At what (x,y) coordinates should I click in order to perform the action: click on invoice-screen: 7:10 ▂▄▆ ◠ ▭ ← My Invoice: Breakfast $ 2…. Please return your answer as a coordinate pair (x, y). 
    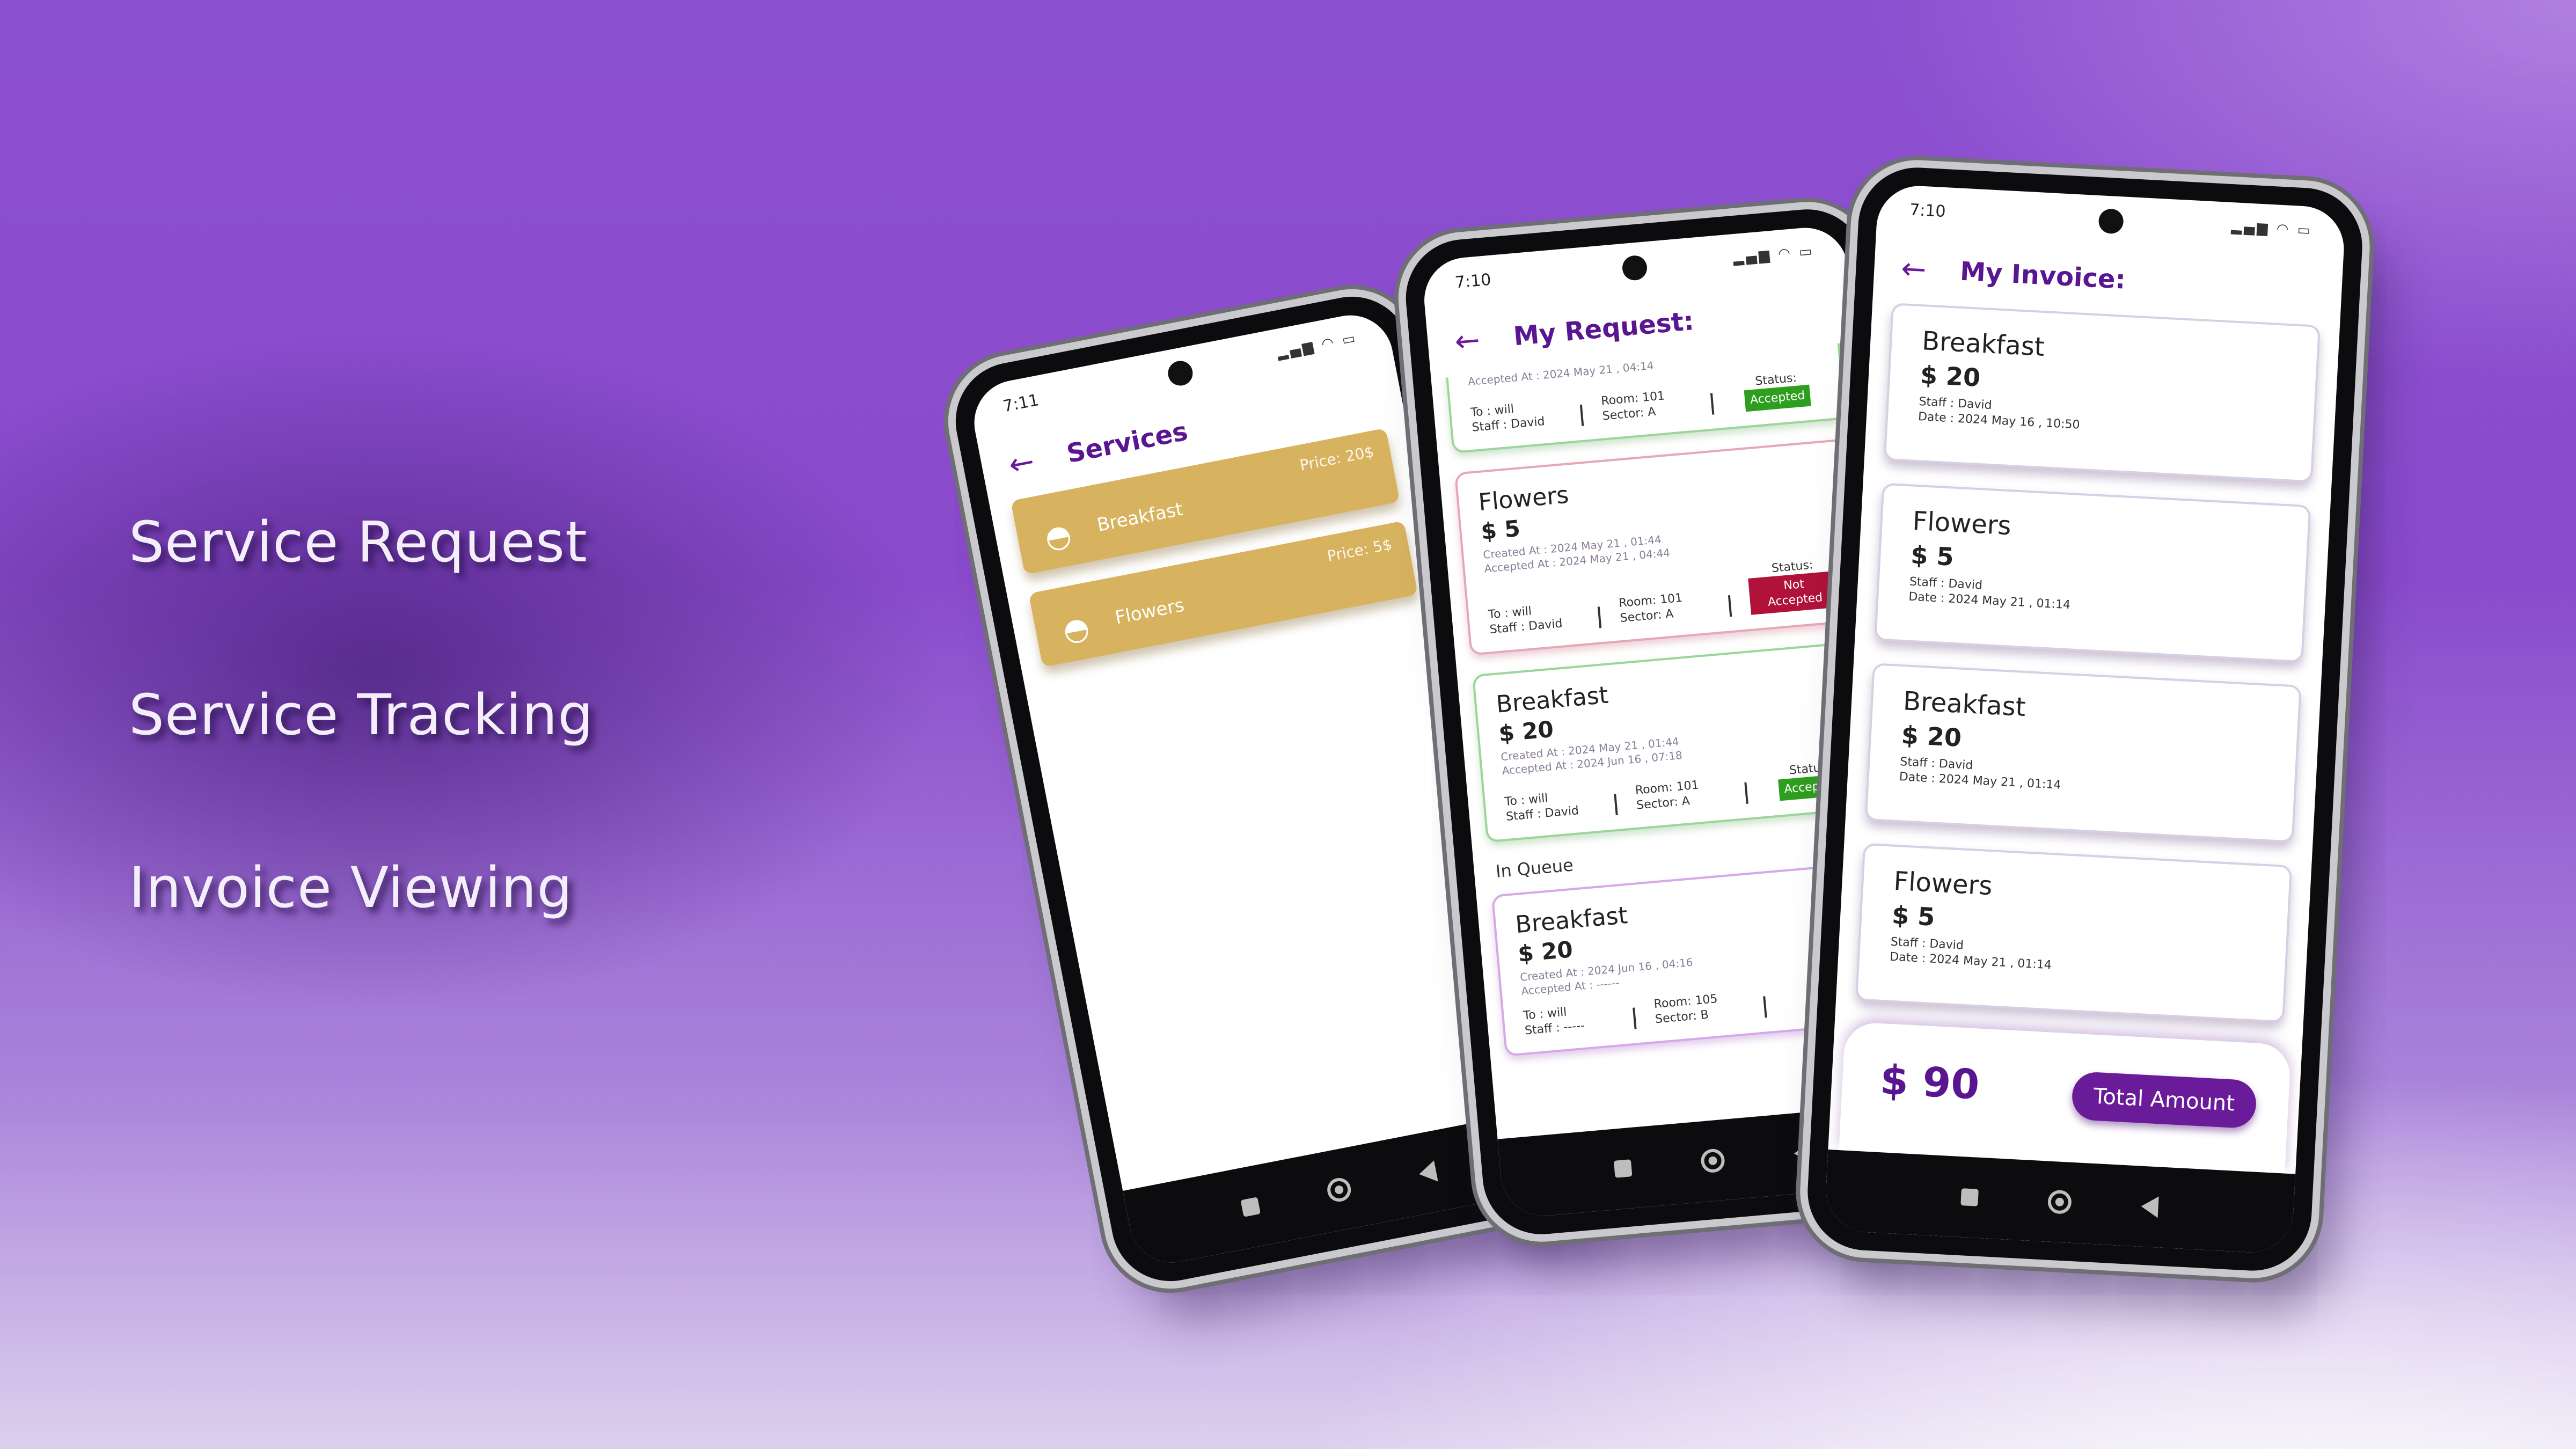
    Looking at the image, I should click on (2085, 719).